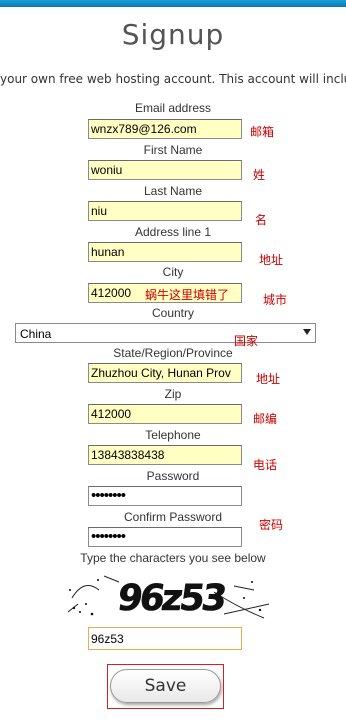  What do you see at coordinates (173, 34) in the screenshot?
I see `page-title: Signup` at bounding box center [173, 34].